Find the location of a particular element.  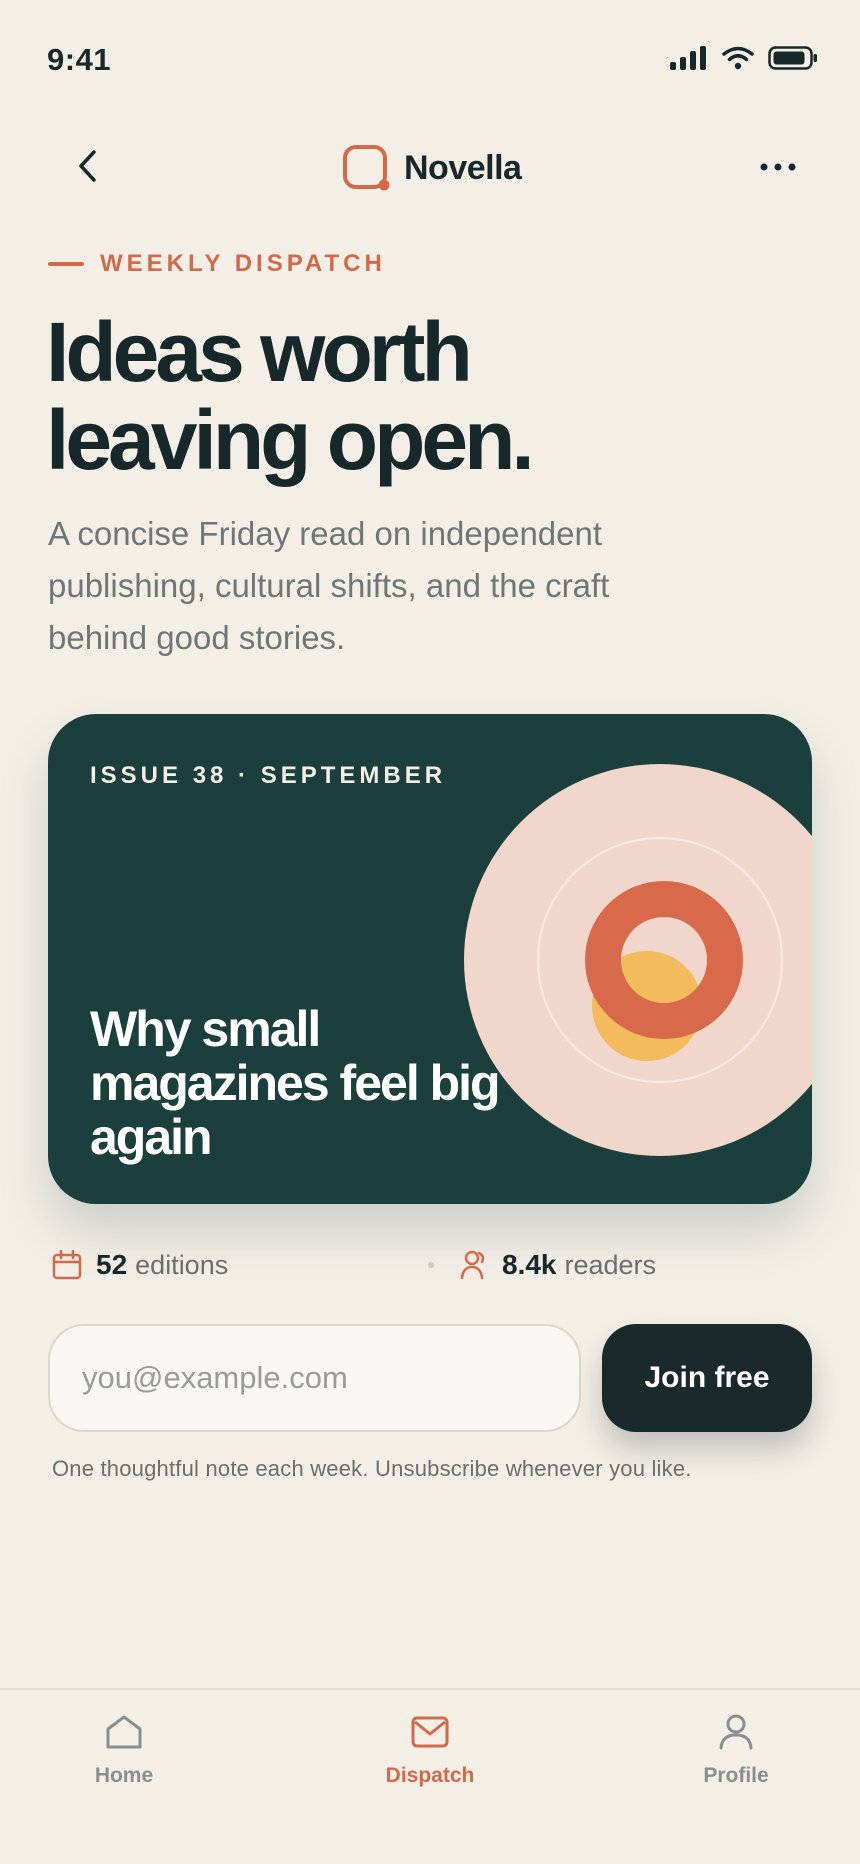

editions-count: 52 is located at coordinates (112, 1264).